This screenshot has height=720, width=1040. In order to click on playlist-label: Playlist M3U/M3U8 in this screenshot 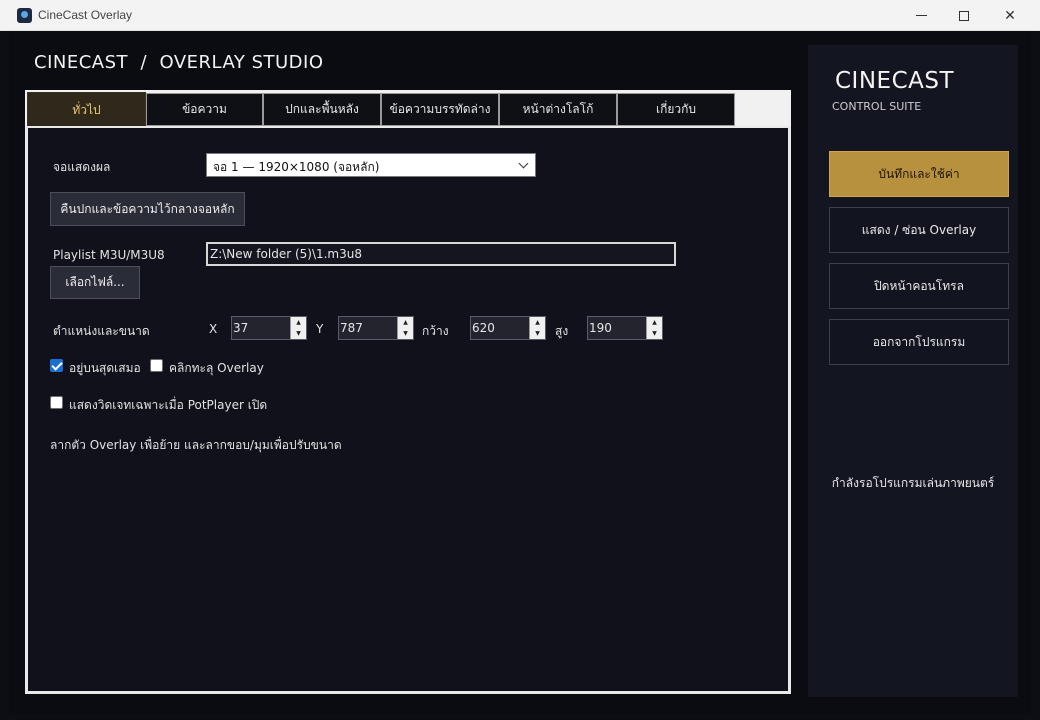, I will do `click(109, 255)`.